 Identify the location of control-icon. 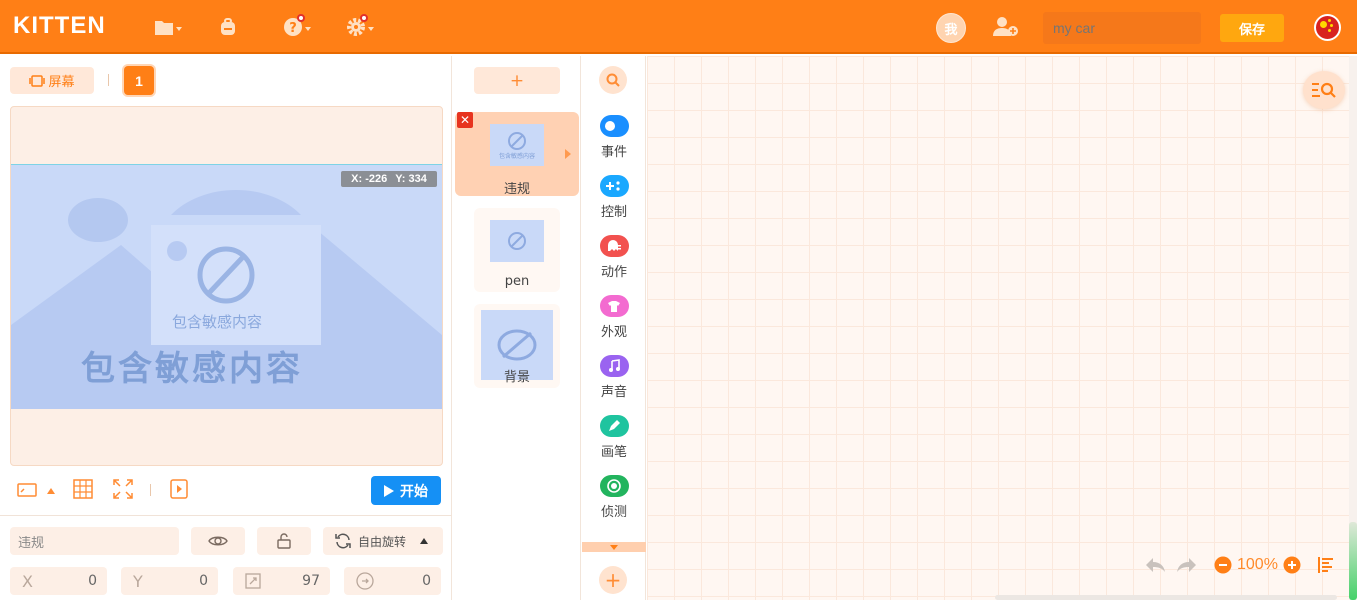
(614, 186).